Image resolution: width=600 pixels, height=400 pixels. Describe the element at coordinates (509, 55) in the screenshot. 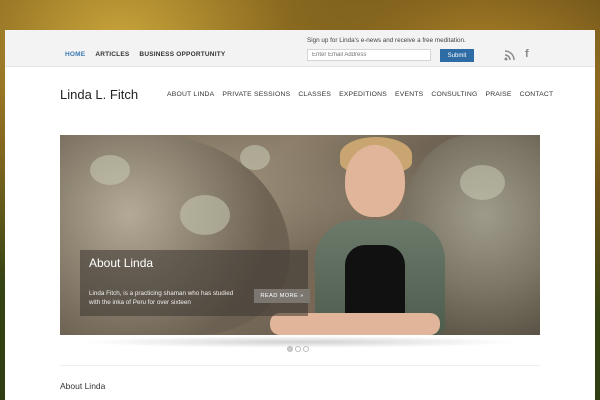

I see `rss-icon` at that location.